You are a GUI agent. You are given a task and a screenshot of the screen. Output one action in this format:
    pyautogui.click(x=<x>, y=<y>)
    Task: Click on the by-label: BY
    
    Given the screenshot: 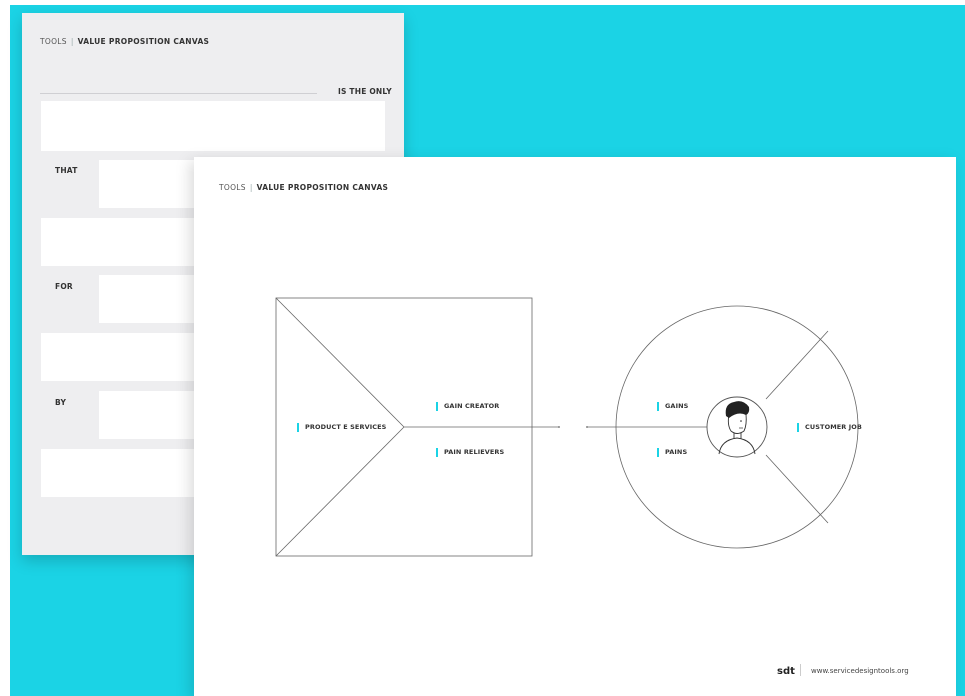 What is the action you would take?
    pyautogui.click(x=61, y=402)
    